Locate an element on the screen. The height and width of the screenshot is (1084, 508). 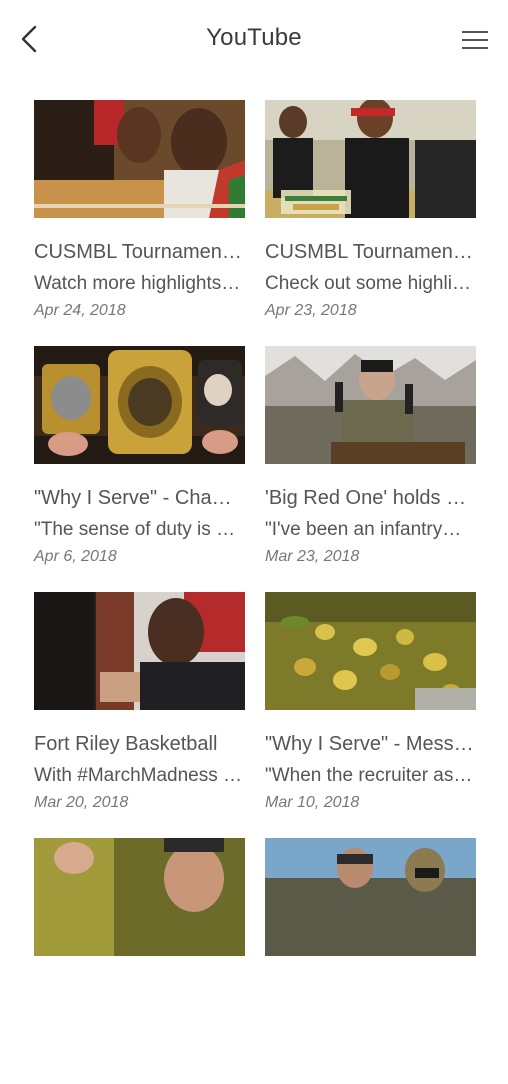
basketball-players-image is located at coordinates (139, 159).